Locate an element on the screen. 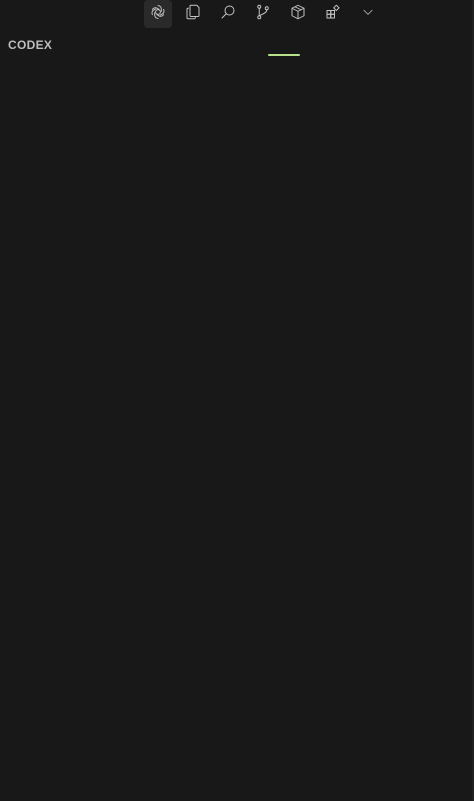 This screenshot has height=801, width=474. chevron-down-icon is located at coordinates (368, 14).